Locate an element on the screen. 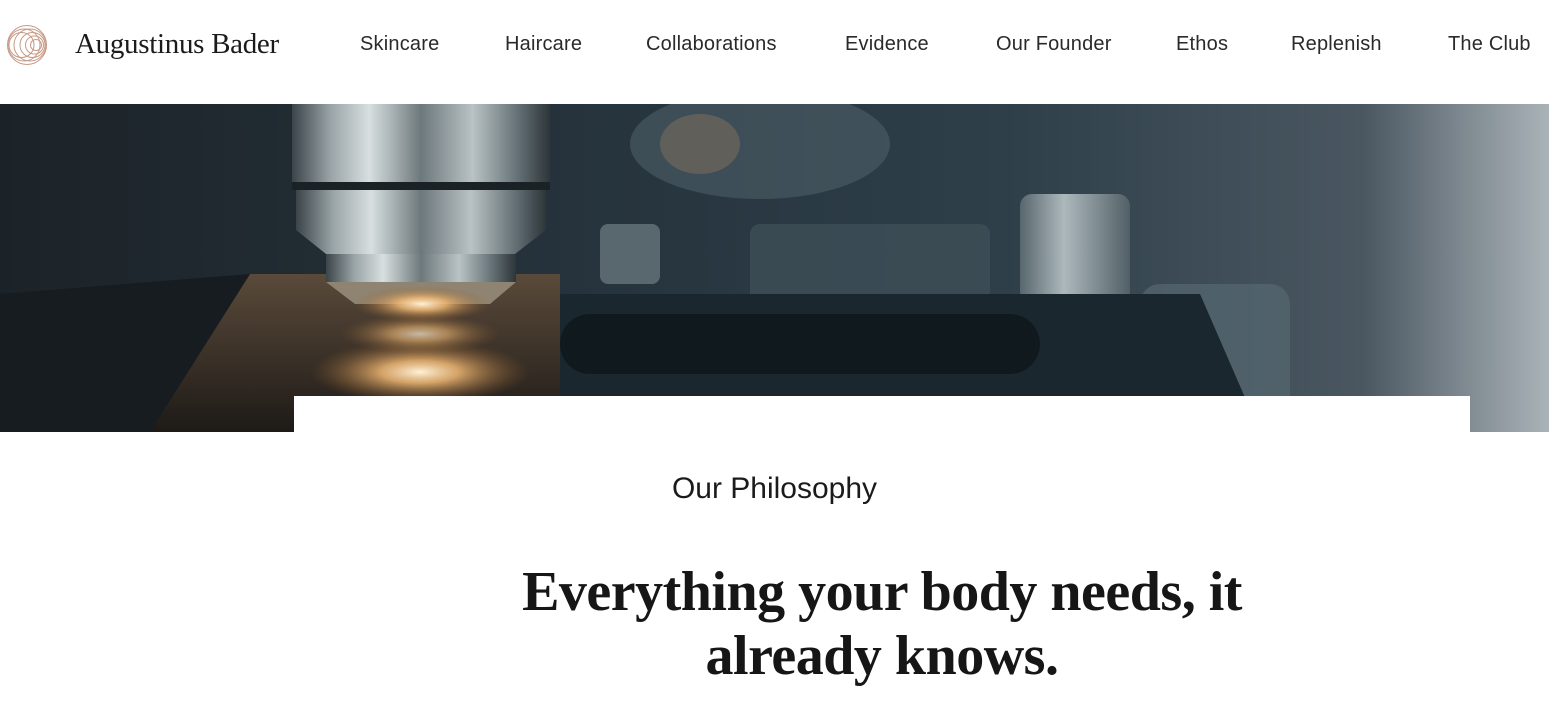 This screenshot has width=1549, height=702. nav-item-ethos: Ethos is located at coordinates (1202, 44).